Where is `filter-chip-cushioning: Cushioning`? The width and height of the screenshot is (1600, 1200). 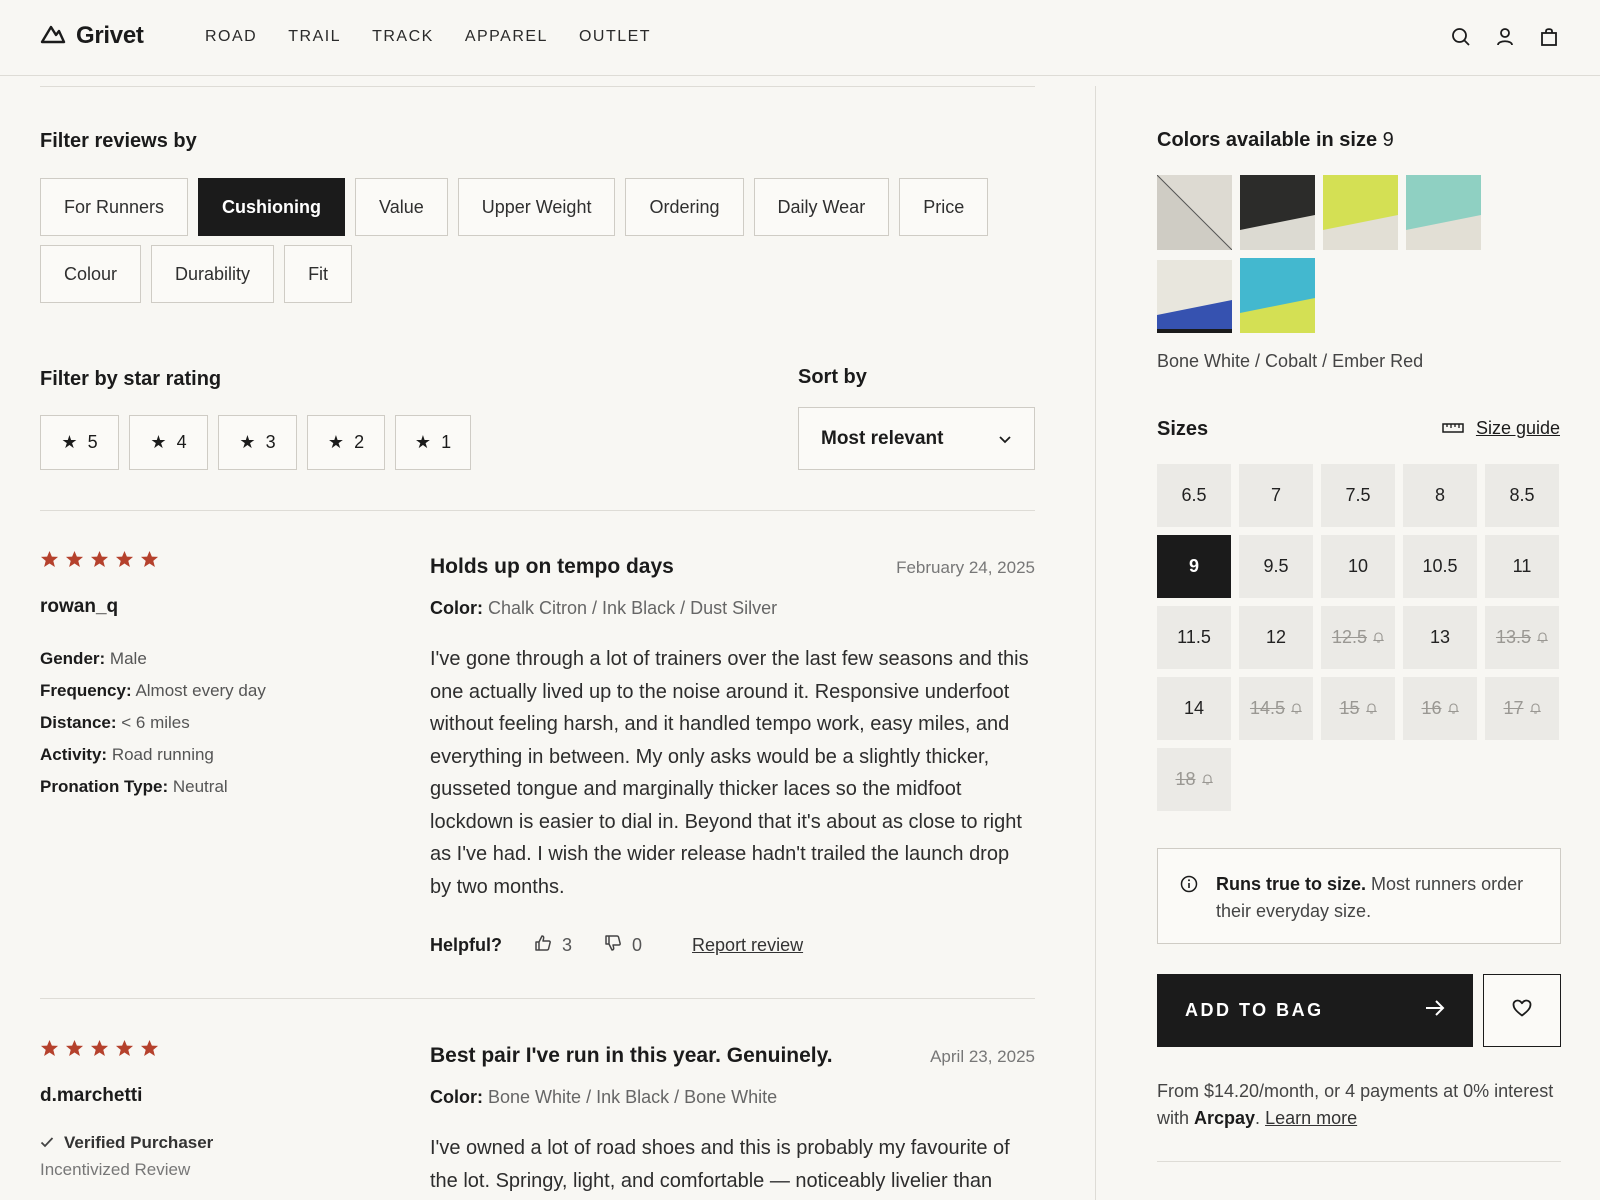
filter-chip-cushioning: Cushioning is located at coordinates (272, 207).